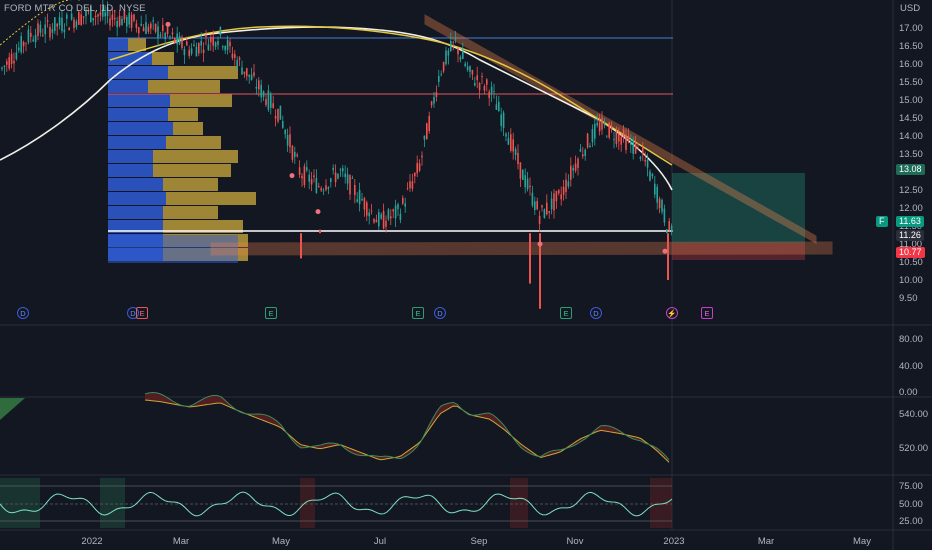 Image resolution: width=932 pixels, height=550 pixels. What do you see at coordinates (75, 8) in the screenshot?
I see `symbol-title: FORD MTR CO DEL, 1D, NYSE` at bounding box center [75, 8].